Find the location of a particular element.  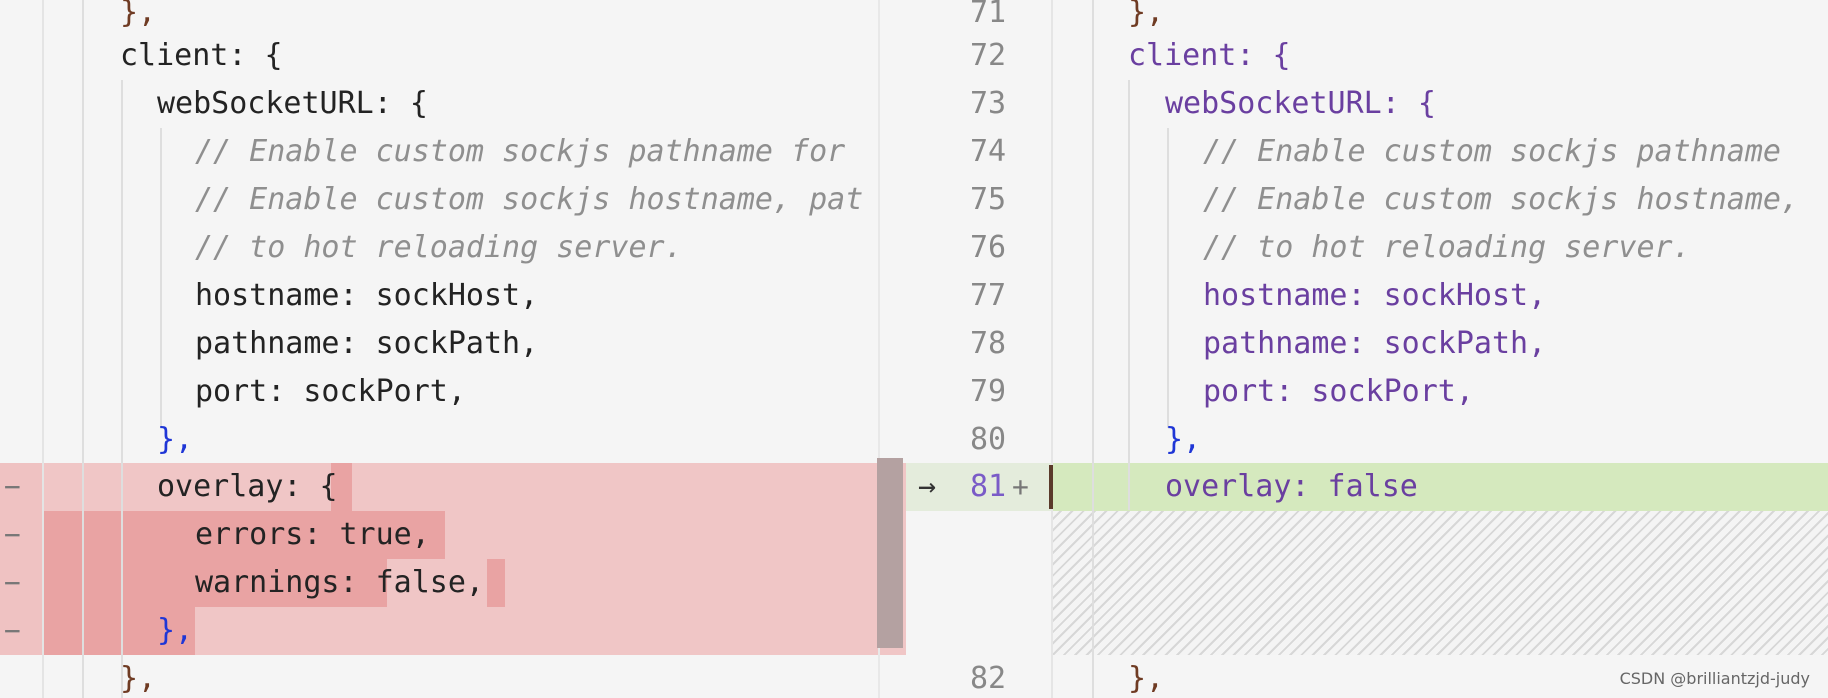

code-line: 79 port: sockPort, is located at coordinates (1367, 392).